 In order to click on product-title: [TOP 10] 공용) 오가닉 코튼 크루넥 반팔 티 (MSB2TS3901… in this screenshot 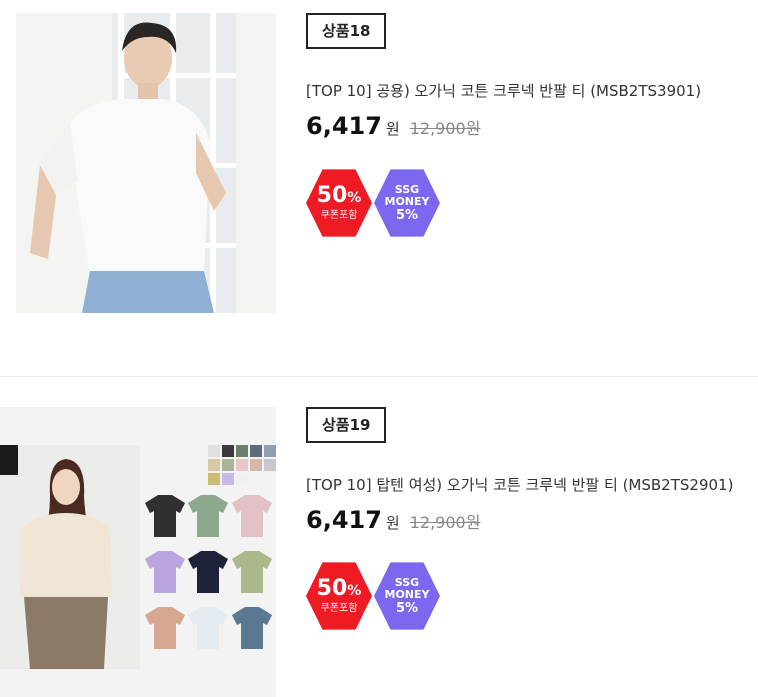, I will do `click(503, 90)`.